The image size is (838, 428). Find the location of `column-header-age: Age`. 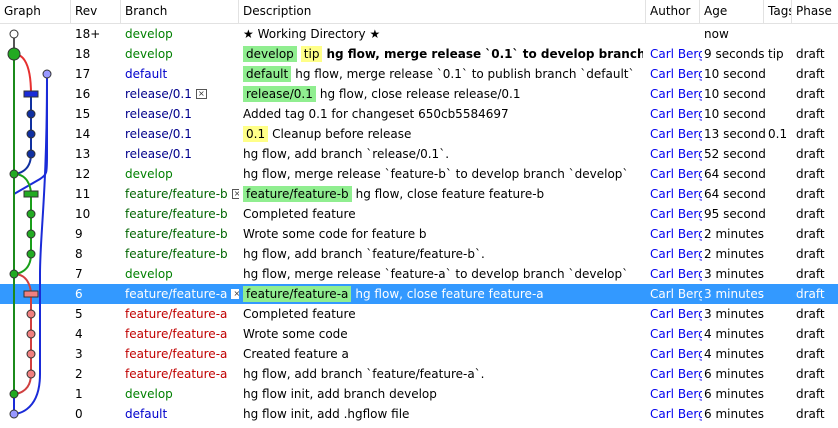

column-header-age: Age is located at coordinates (732, 11).